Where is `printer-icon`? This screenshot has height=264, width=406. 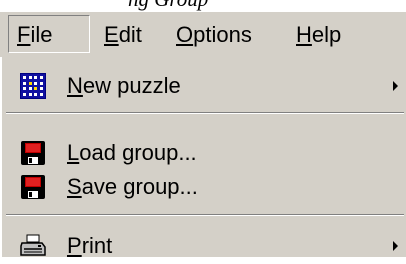
printer-icon is located at coordinates (33, 246).